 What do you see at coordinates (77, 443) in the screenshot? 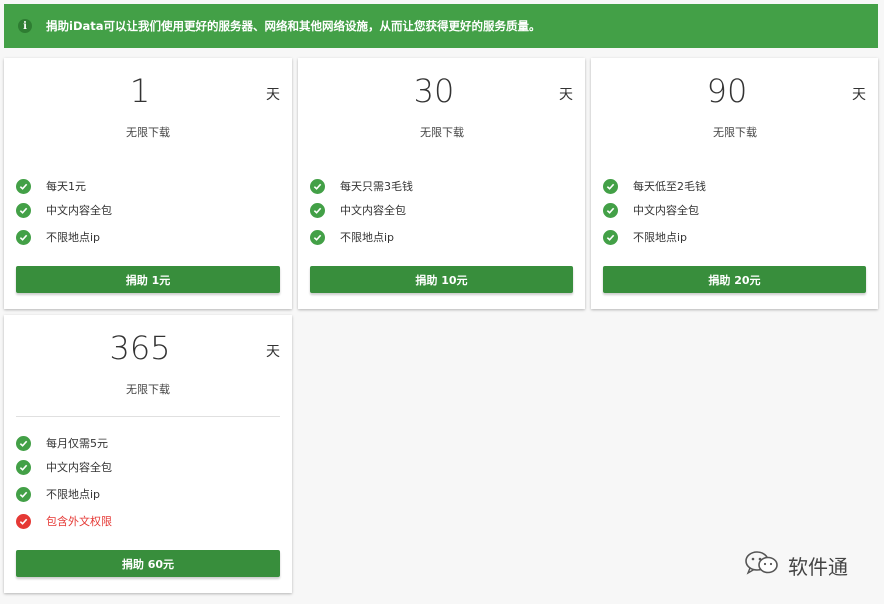
I see `feature-label: 每月仅需5元` at bounding box center [77, 443].